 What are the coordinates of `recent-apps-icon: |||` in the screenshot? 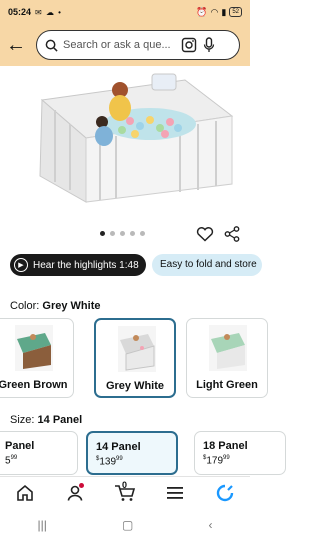 It's located at (42, 525).